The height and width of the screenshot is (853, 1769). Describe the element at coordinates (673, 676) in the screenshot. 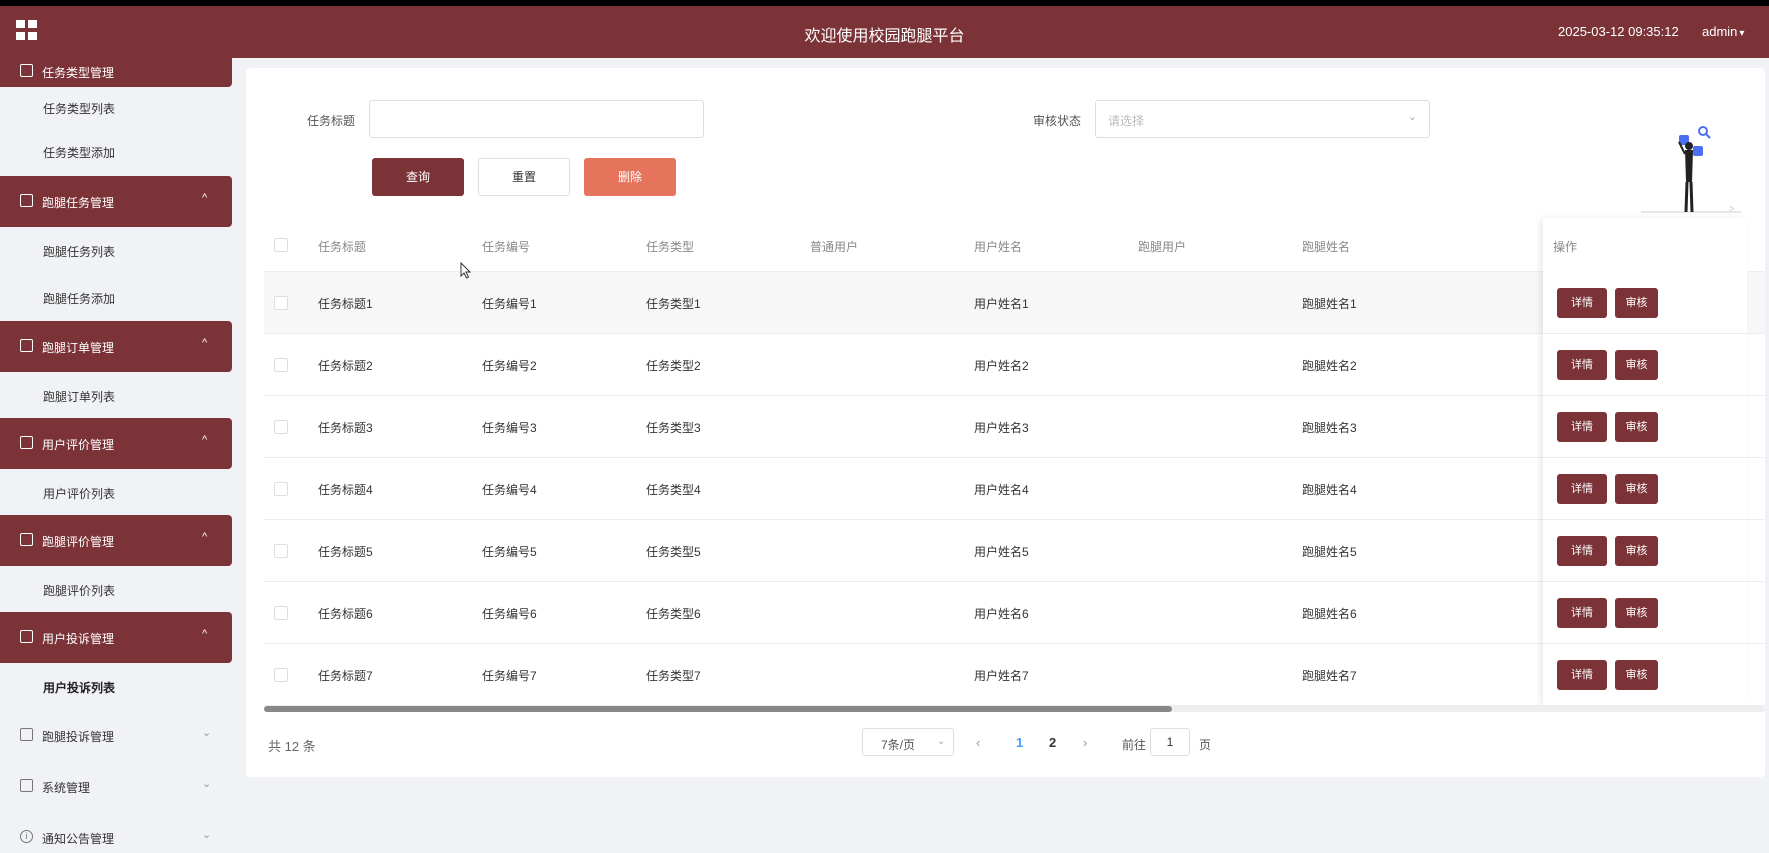

I see `cell-type: 任务类型7` at that location.